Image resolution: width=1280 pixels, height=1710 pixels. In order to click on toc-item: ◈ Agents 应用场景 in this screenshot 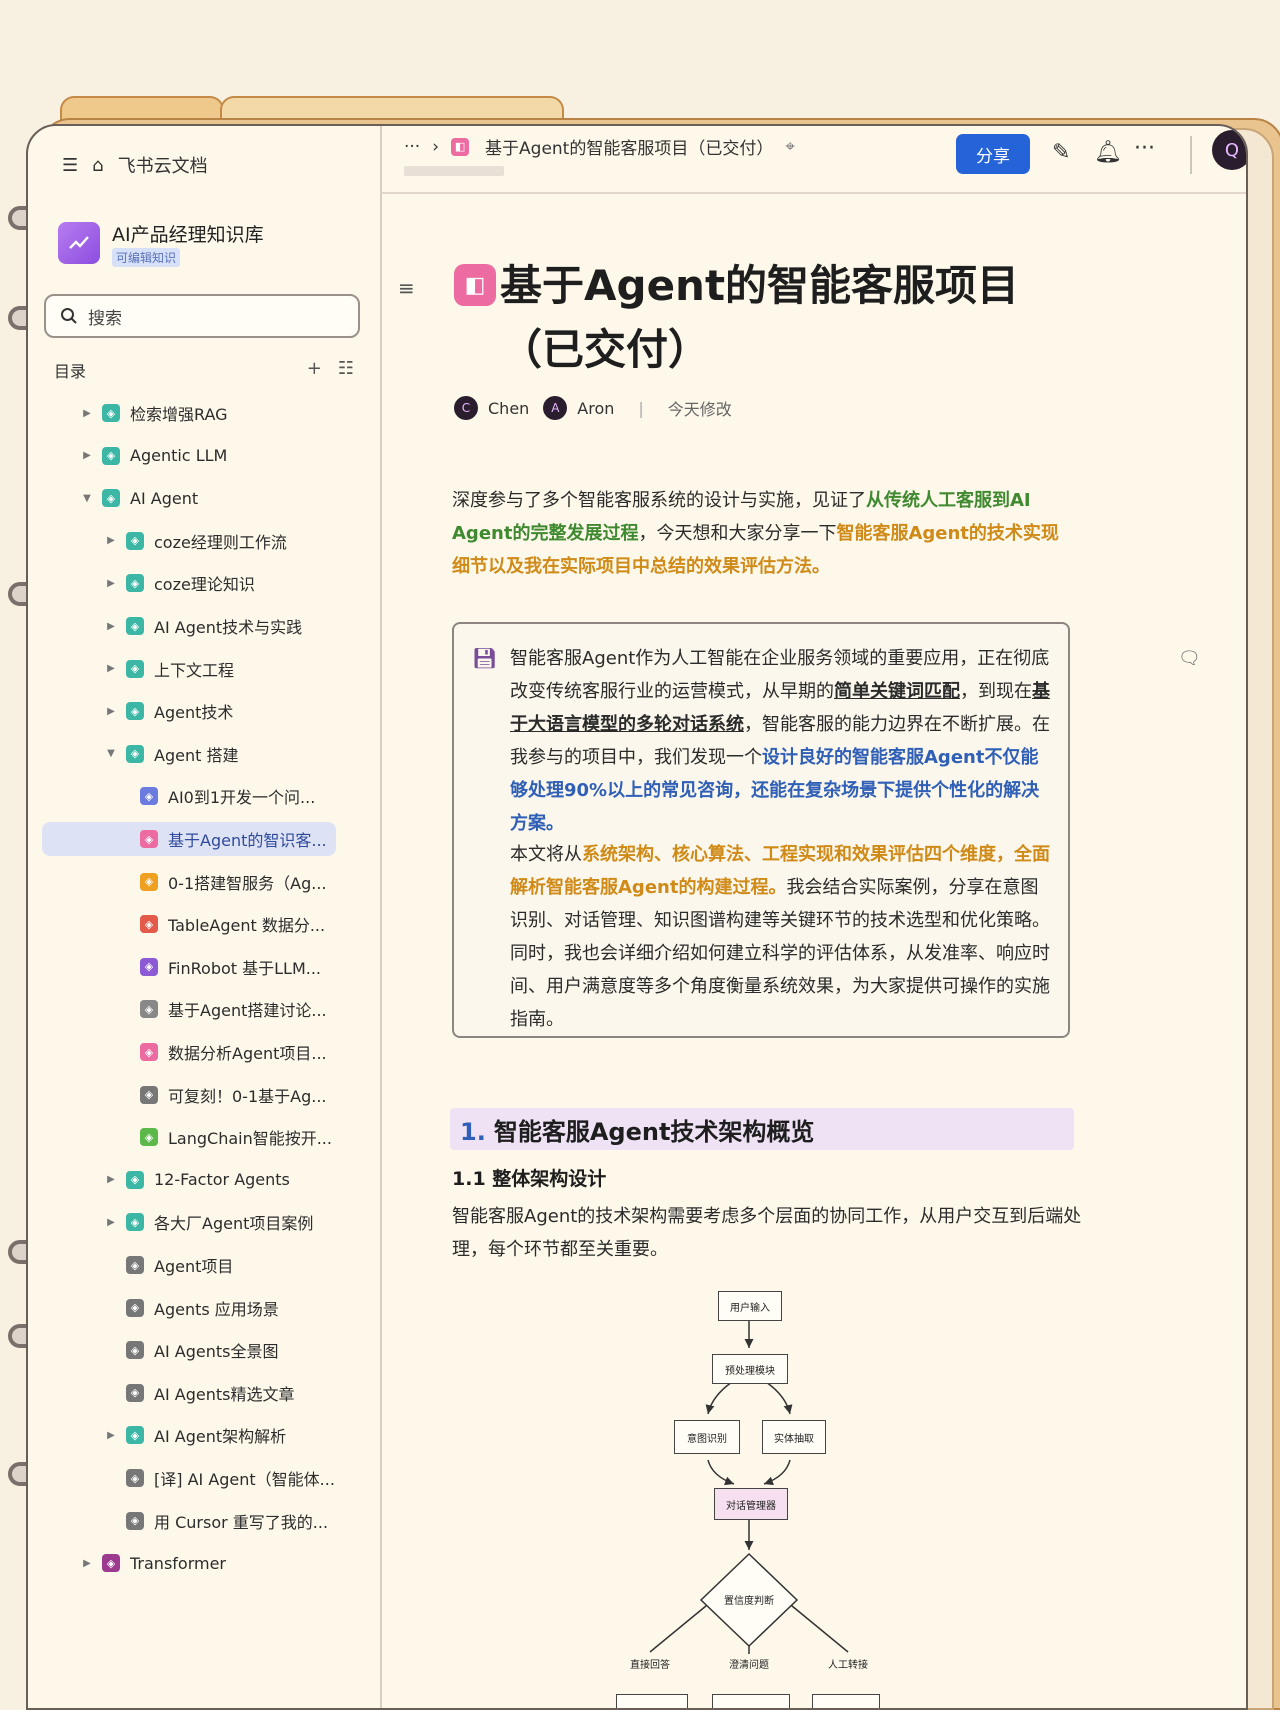, I will do `click(191, 1308)`.